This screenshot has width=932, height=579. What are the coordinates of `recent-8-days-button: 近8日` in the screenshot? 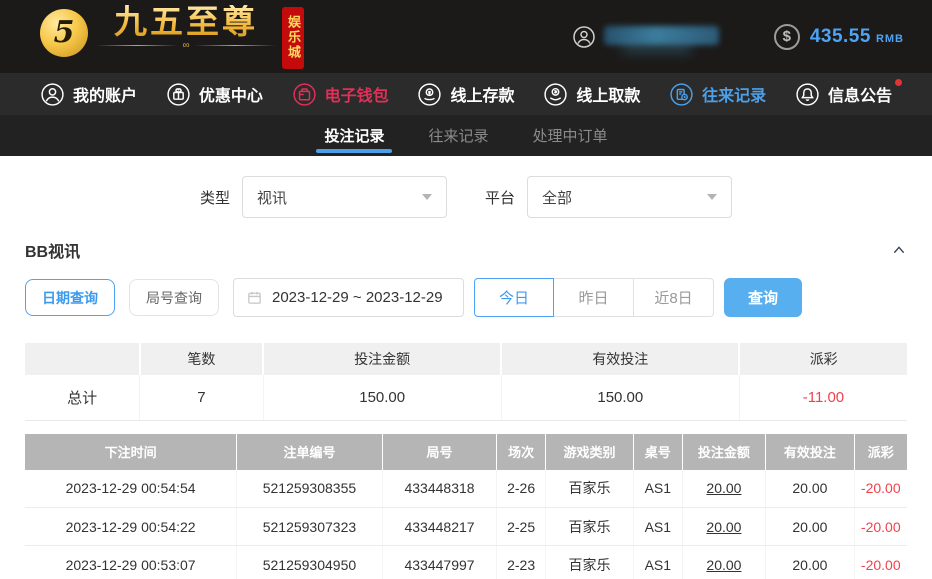 It's located at (674, 297).